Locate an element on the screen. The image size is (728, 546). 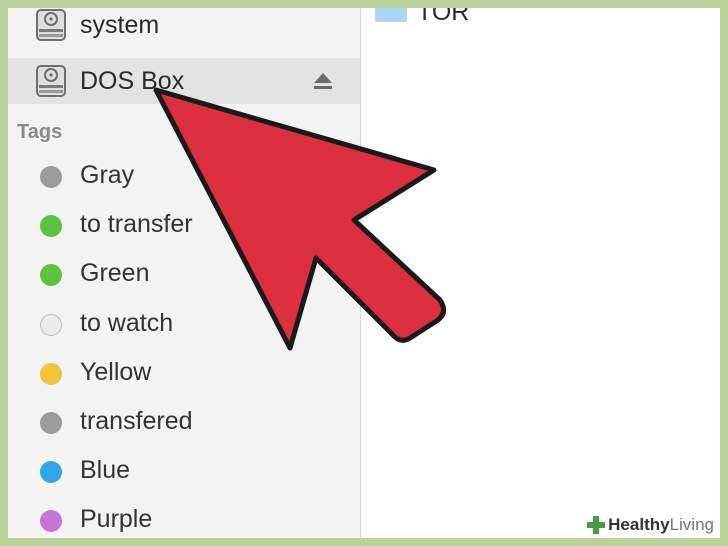
tag-item-transfered: transfered is located at coordinates (184, 423).